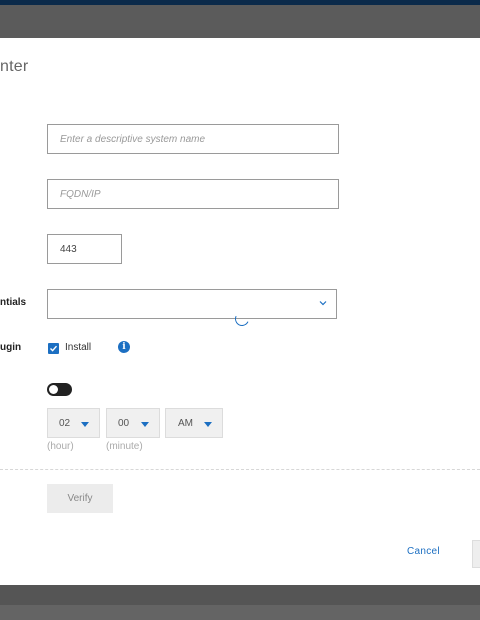 The height and width of the screenshot is (620, 480). What do you see at coordinates (59, 389) in the screenshot?
I see `schedule-toggle` at bounding box center [59, 389].